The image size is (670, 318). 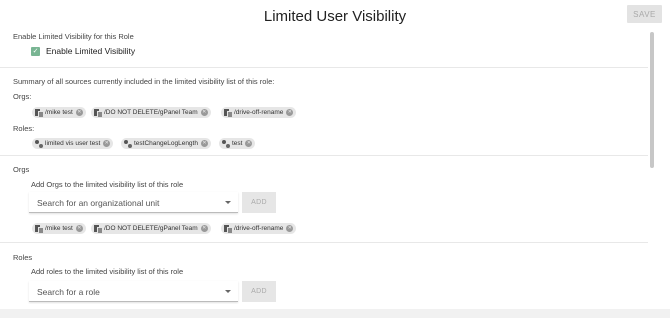 I want to click on summary-role-chip: testChangeLogLength ✕, so click(x=166, y=143).